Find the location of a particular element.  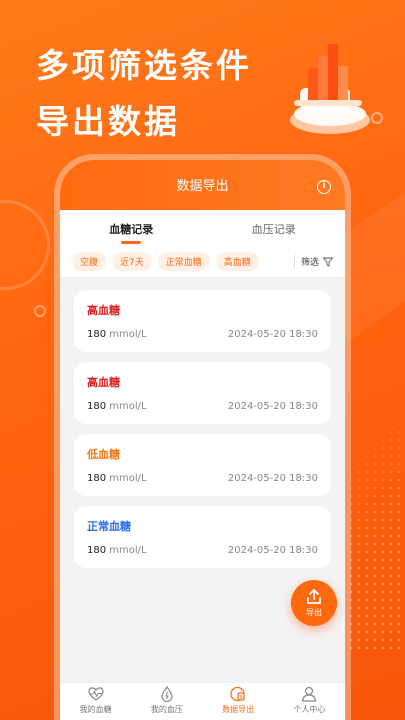

nav-item-my-blood-pressure: 我的血压 is located at coordinates (166, 701).